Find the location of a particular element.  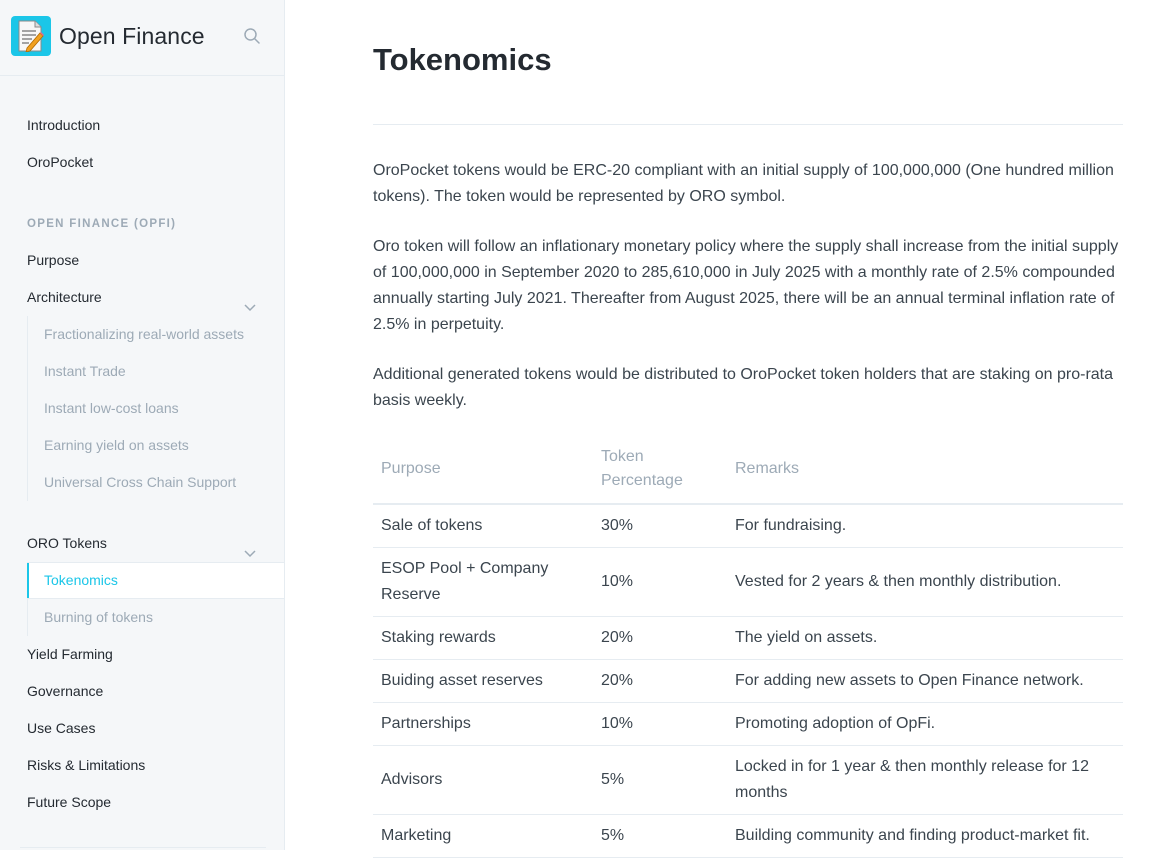

sidebar-item-label: ORO Tokens is located at coordinates (67, 543).